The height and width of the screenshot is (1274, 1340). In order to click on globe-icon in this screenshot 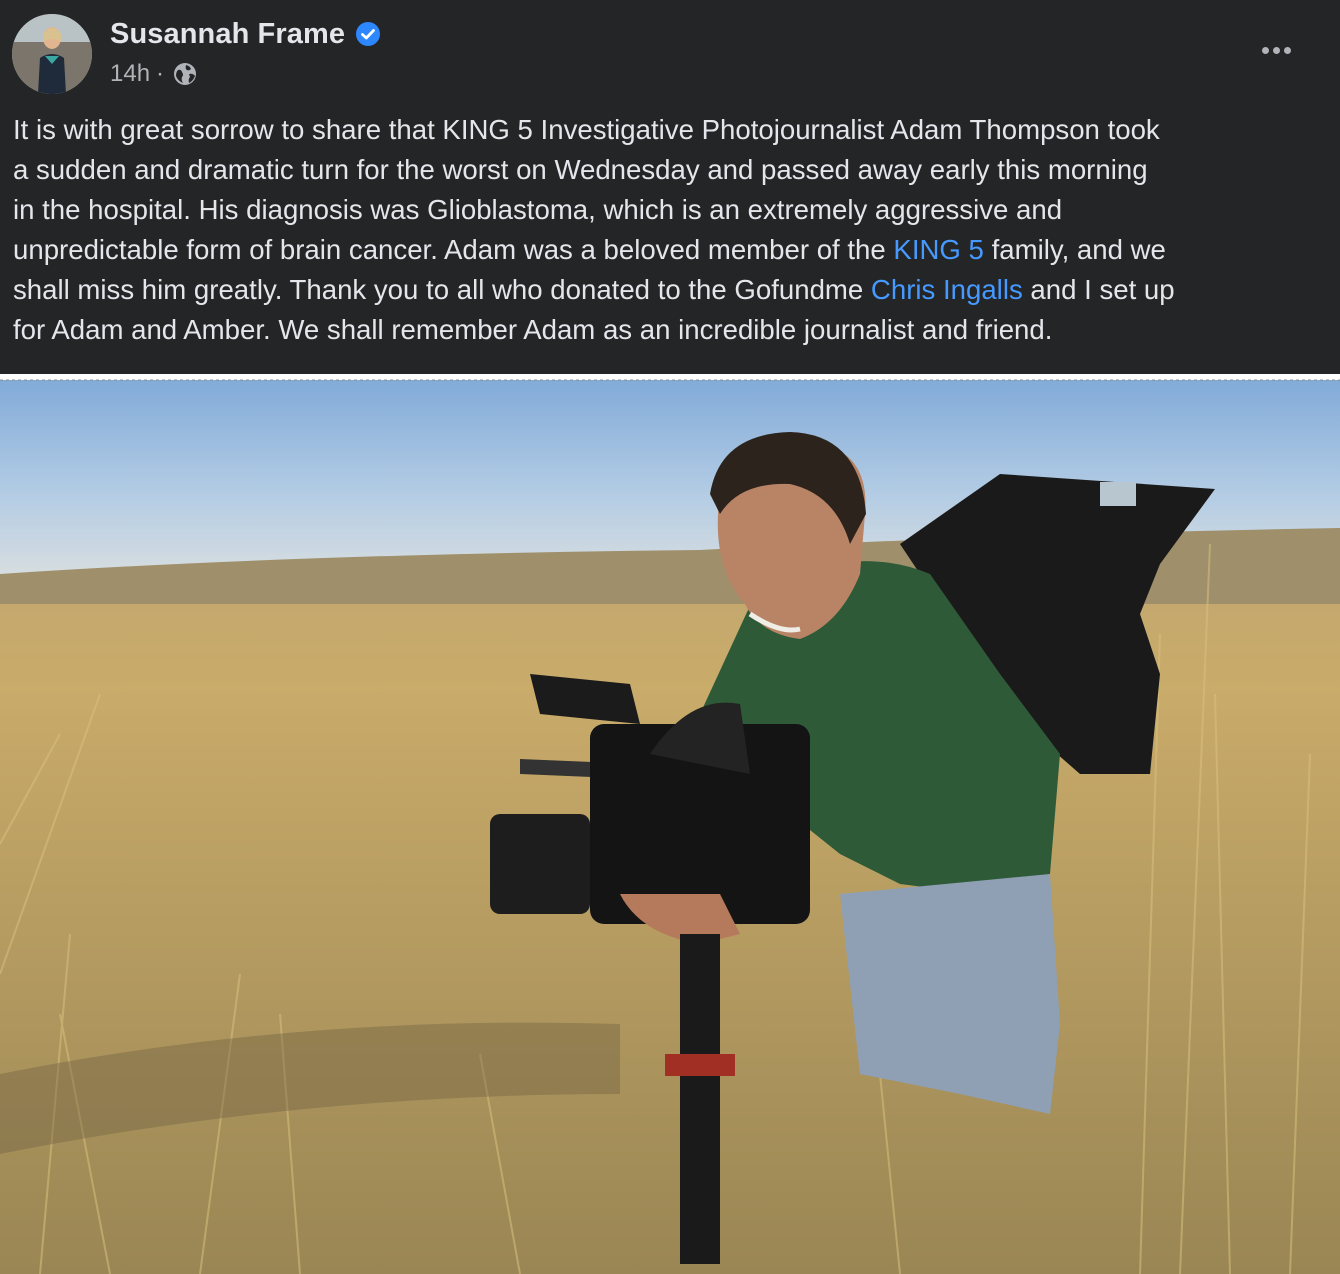, I will do `click(185, 74)`.